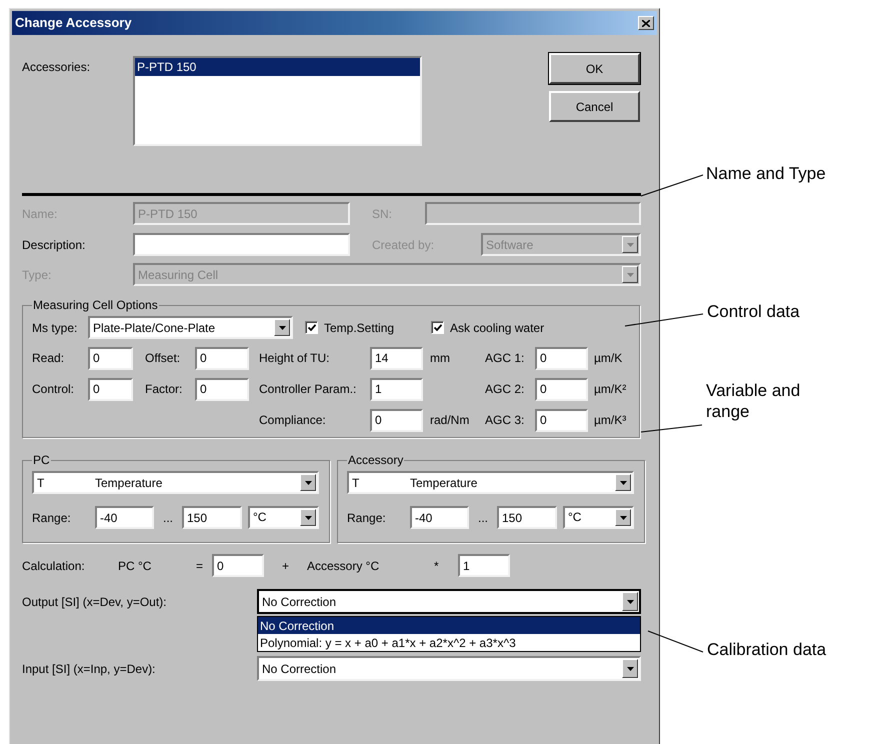  What do you see at coordinates (594, 106) in the screenshot?
I see `dialog-button: Cancel` at bounding box center [594, 106].